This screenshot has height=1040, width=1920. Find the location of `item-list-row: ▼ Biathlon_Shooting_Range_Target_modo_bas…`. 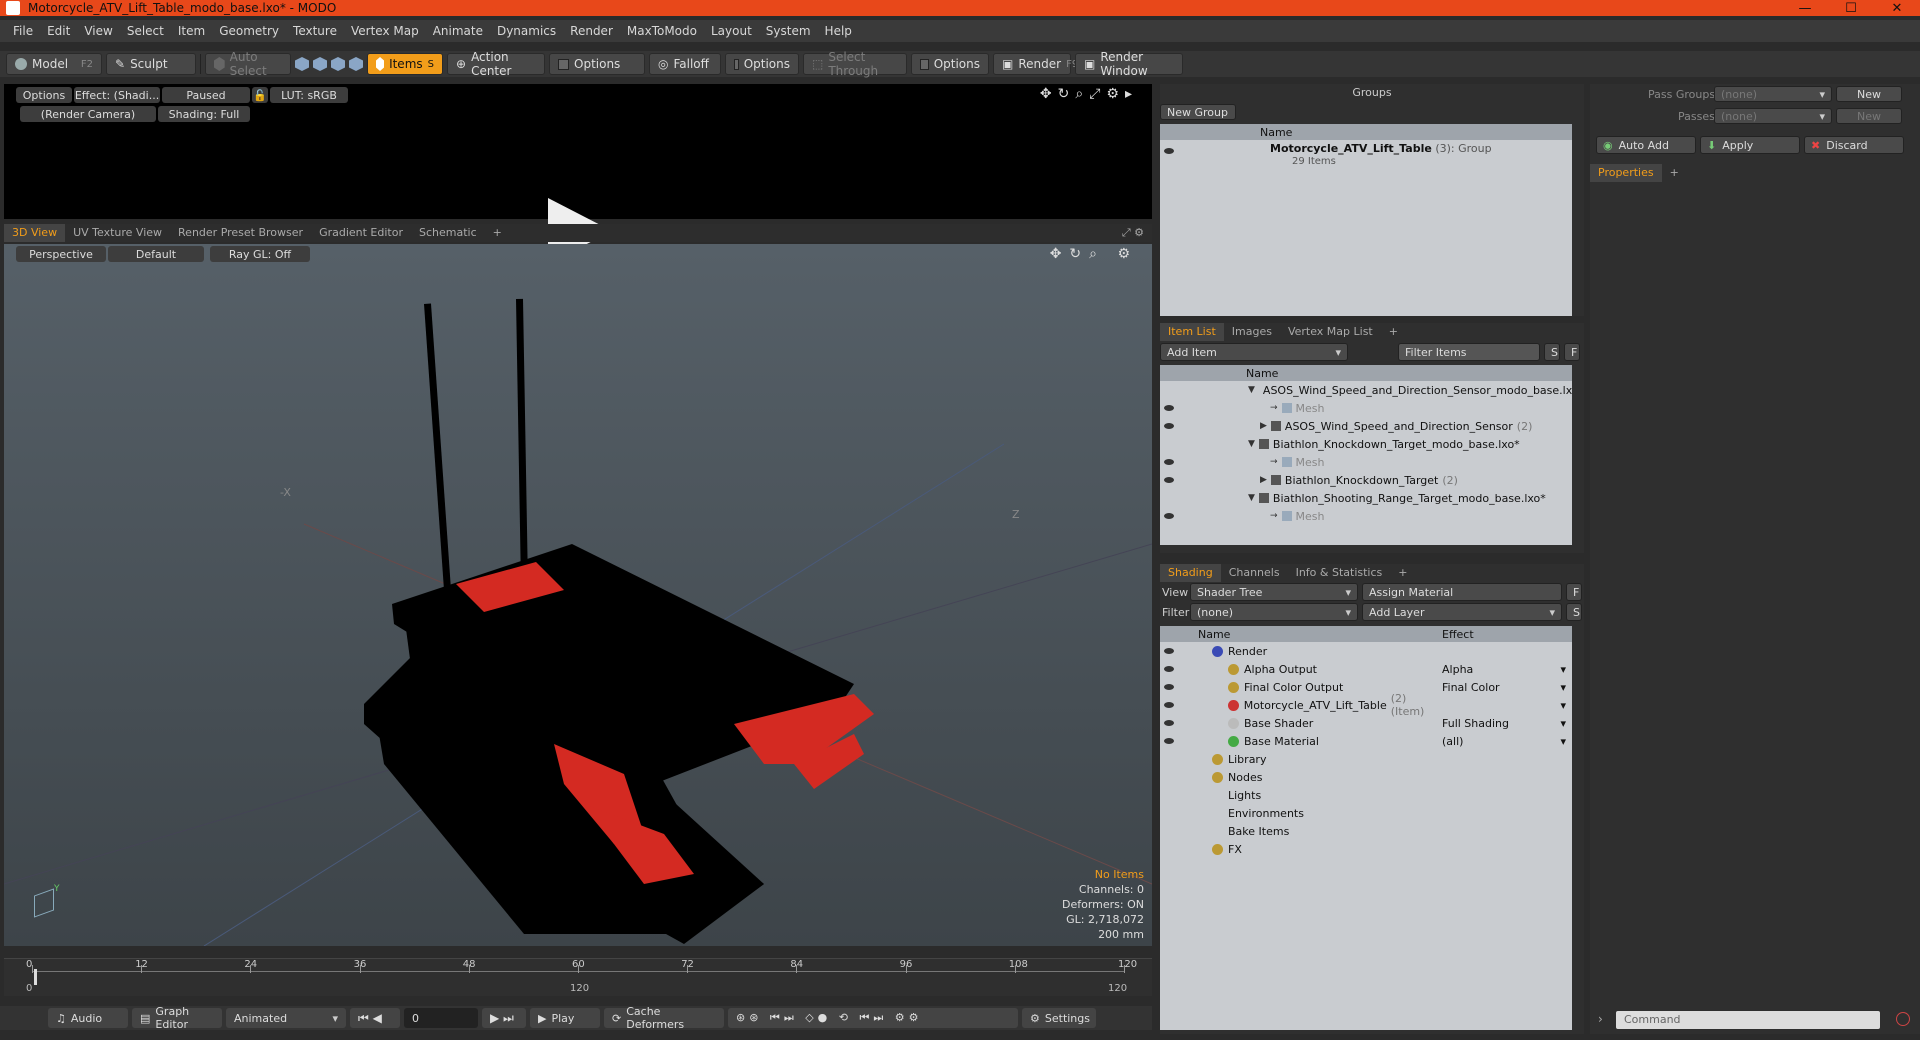

item-list-row: ▼ Biathlon_Shooting_Range_Target_modo_bas… is located at coordinates (1366, 498).